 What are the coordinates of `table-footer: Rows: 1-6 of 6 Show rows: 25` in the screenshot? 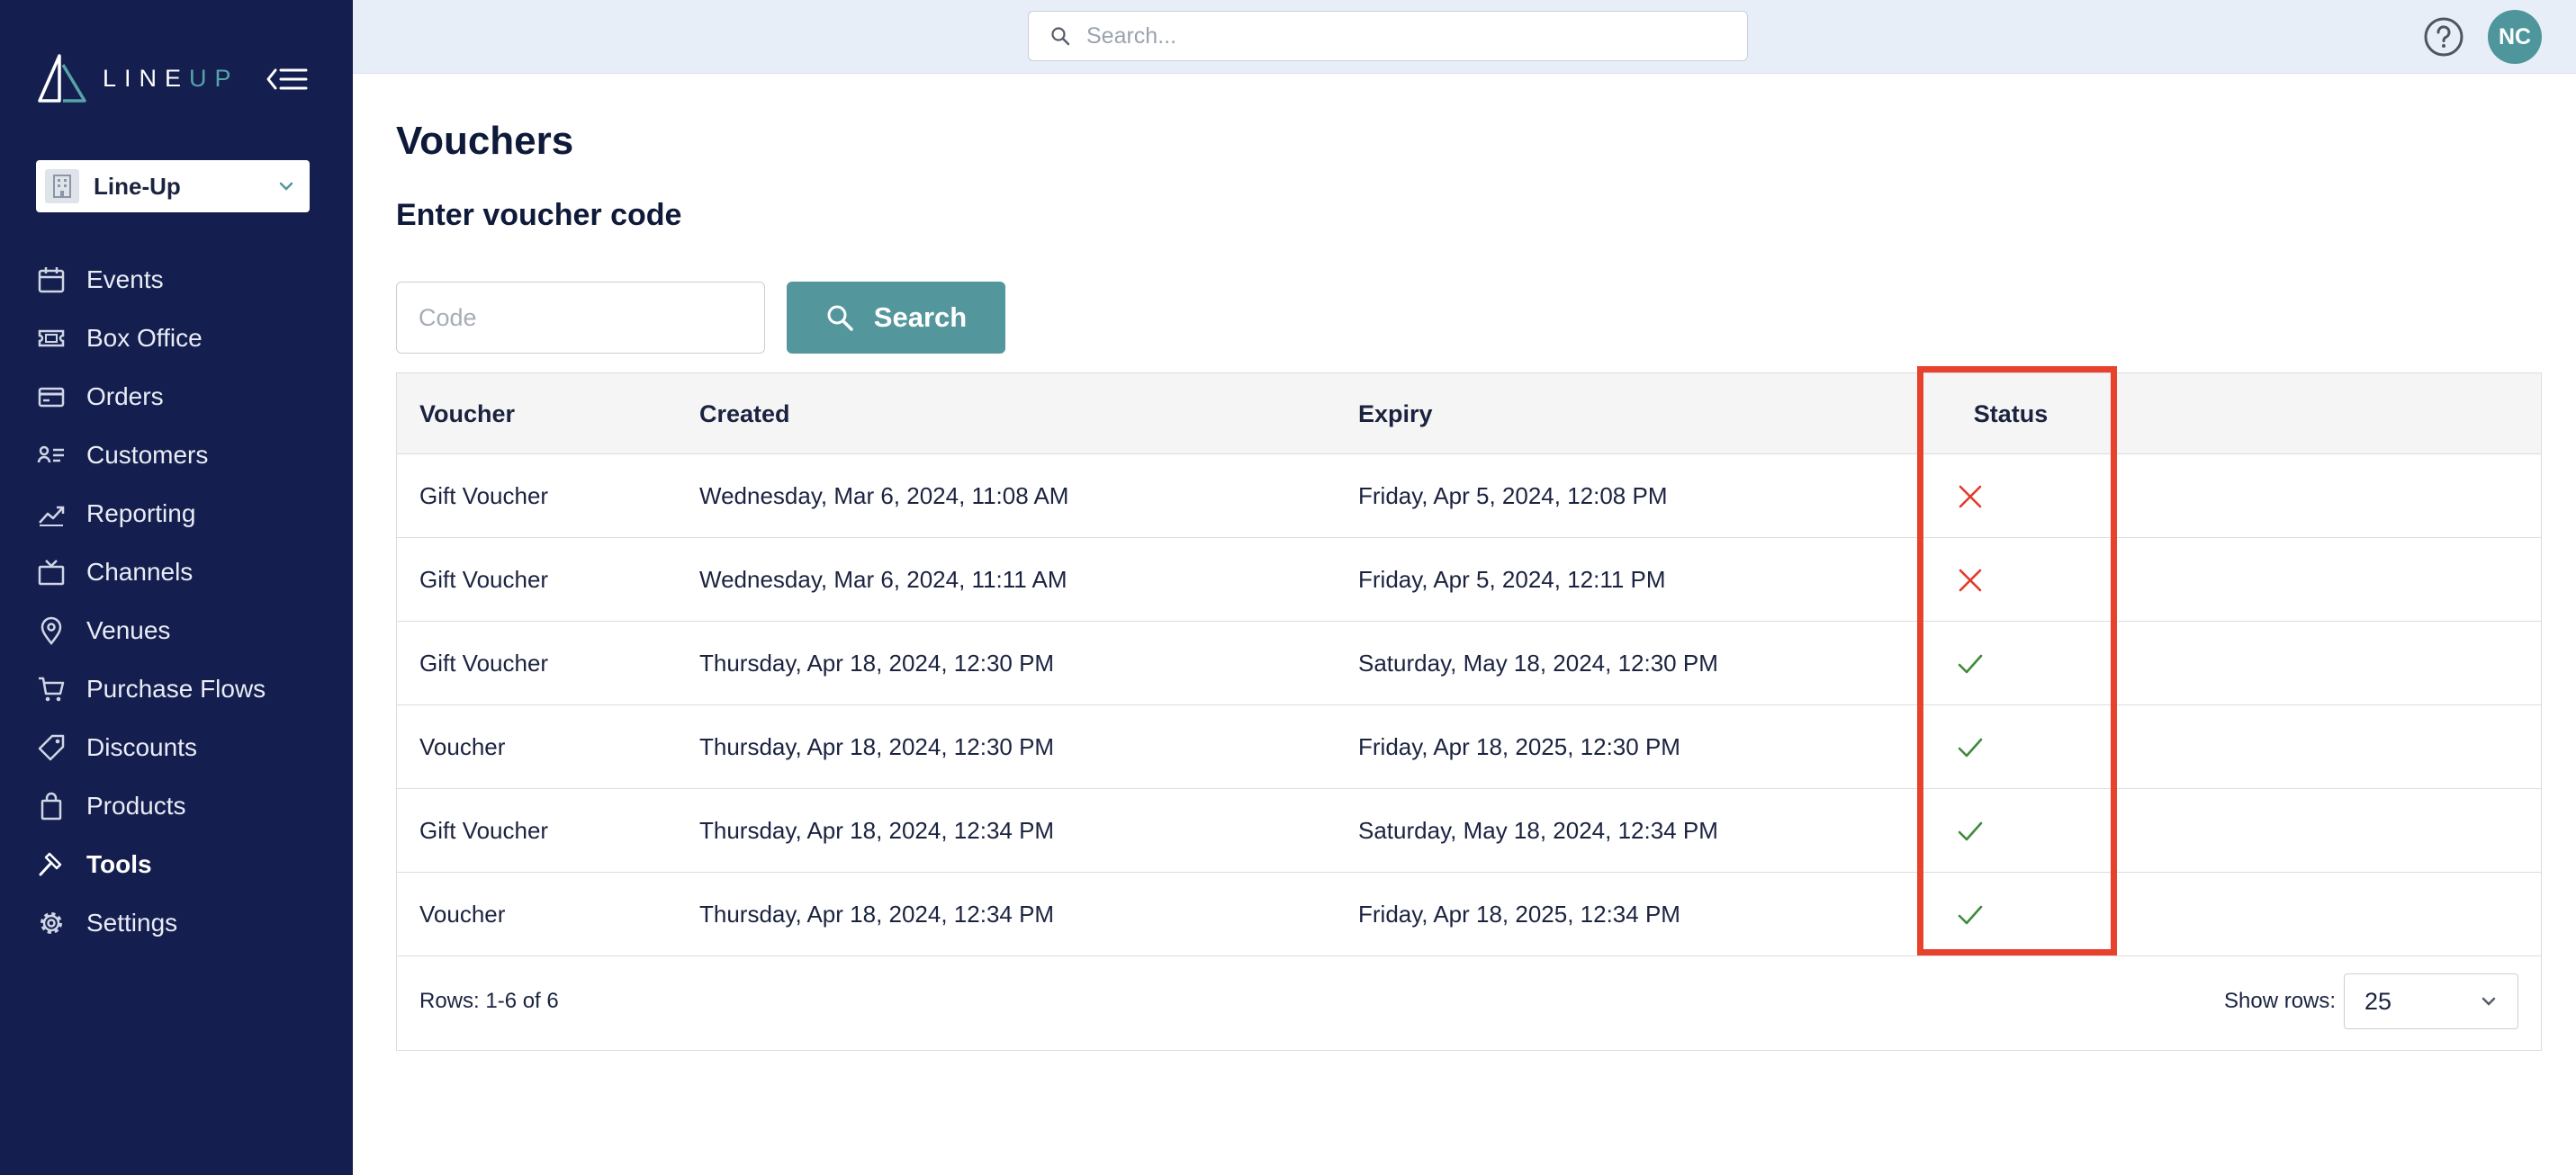 It's located at (1469, 1002).